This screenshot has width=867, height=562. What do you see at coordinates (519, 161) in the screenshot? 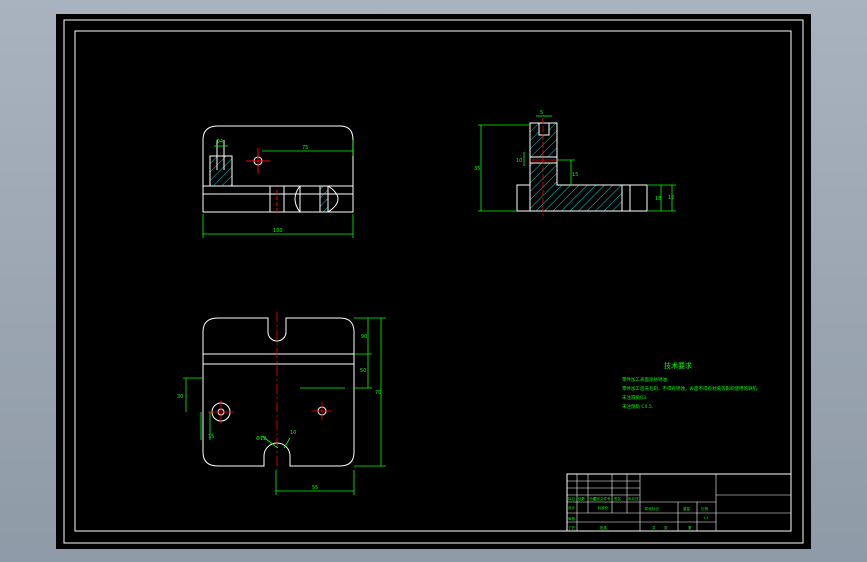
I see `dim-side-mid1: 10` at bounding box center [519, 161].